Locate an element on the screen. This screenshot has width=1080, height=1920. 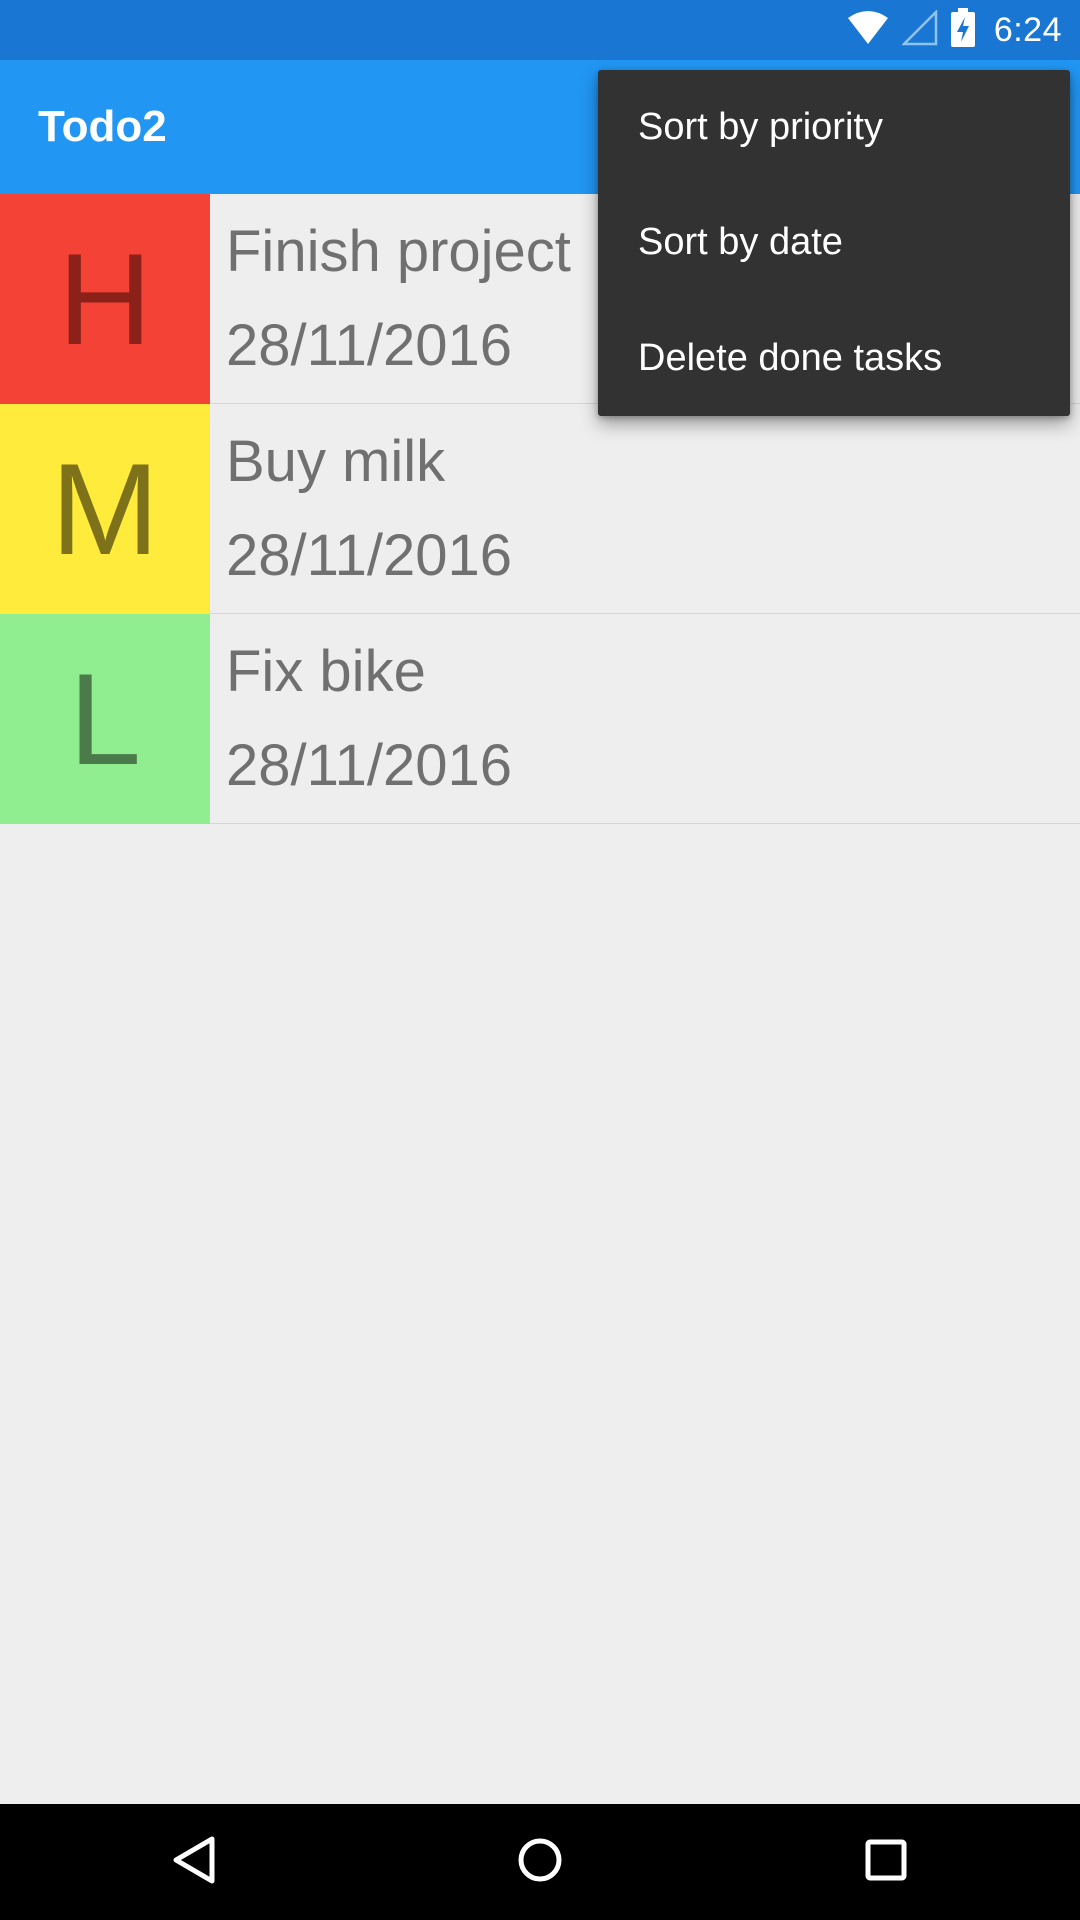
priority-badge-high: H is located at coordinates (105, 299).